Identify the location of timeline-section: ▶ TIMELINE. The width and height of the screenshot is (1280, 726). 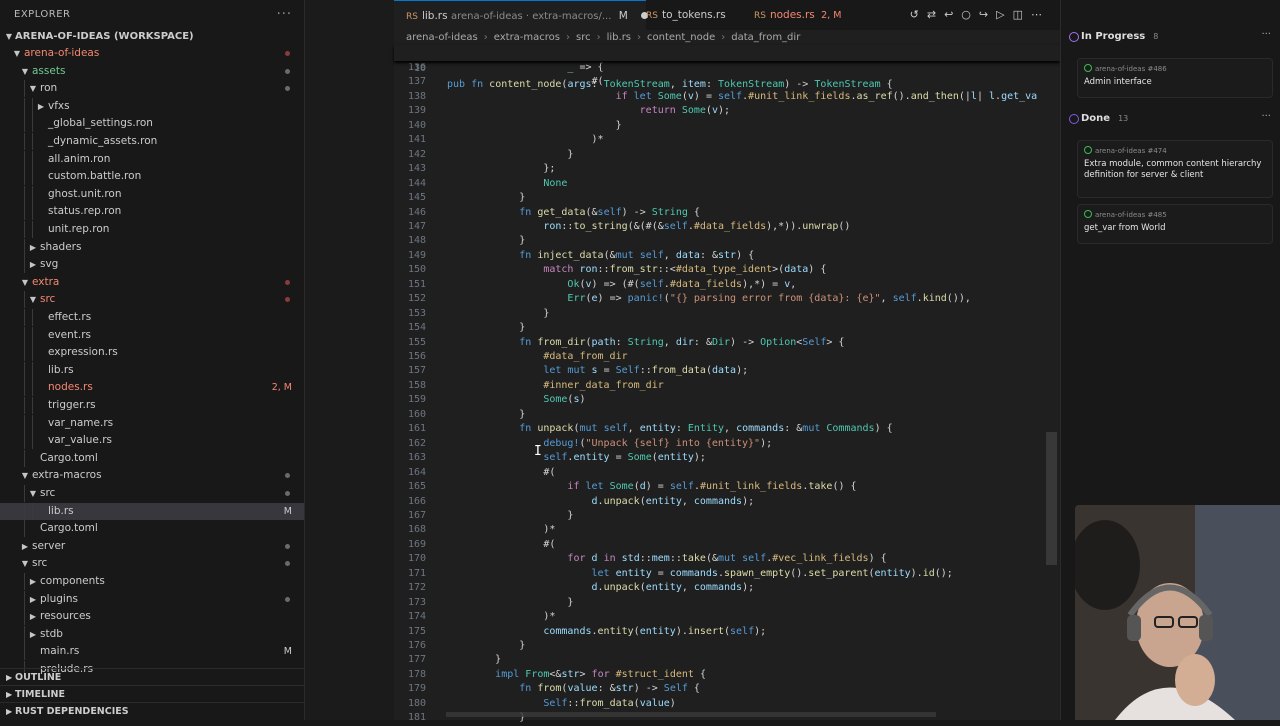
(152, 694).